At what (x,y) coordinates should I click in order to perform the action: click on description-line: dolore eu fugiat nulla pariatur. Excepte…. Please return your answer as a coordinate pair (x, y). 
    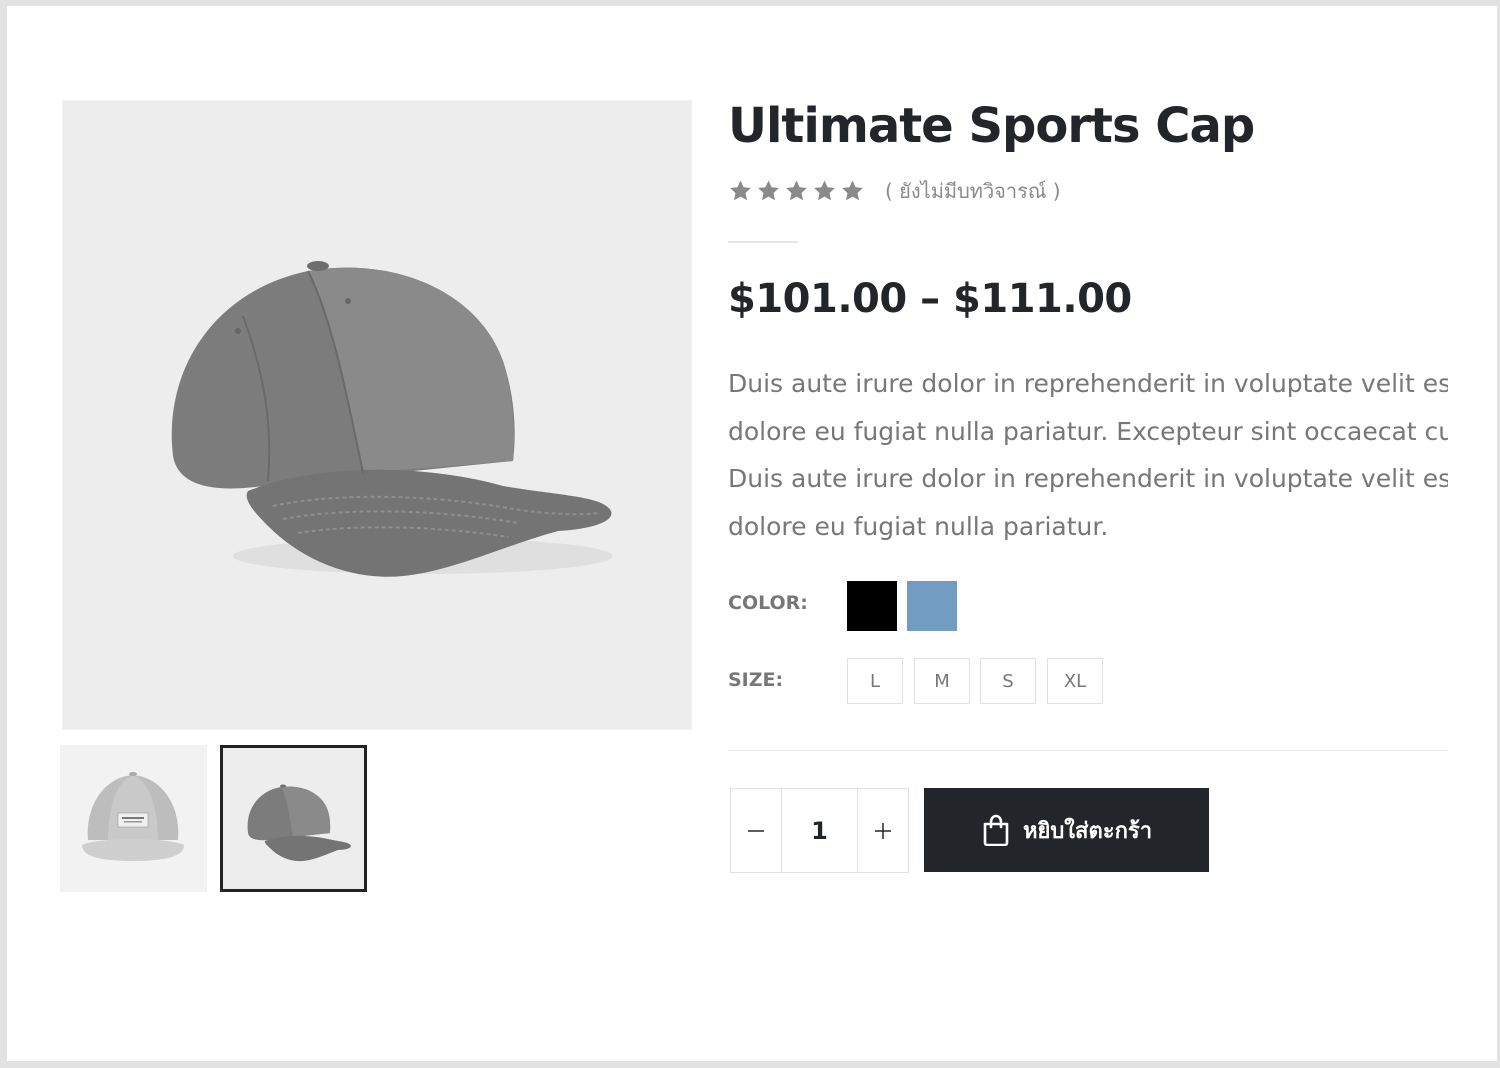
    Looking at the image, I should click on (1088, 431).